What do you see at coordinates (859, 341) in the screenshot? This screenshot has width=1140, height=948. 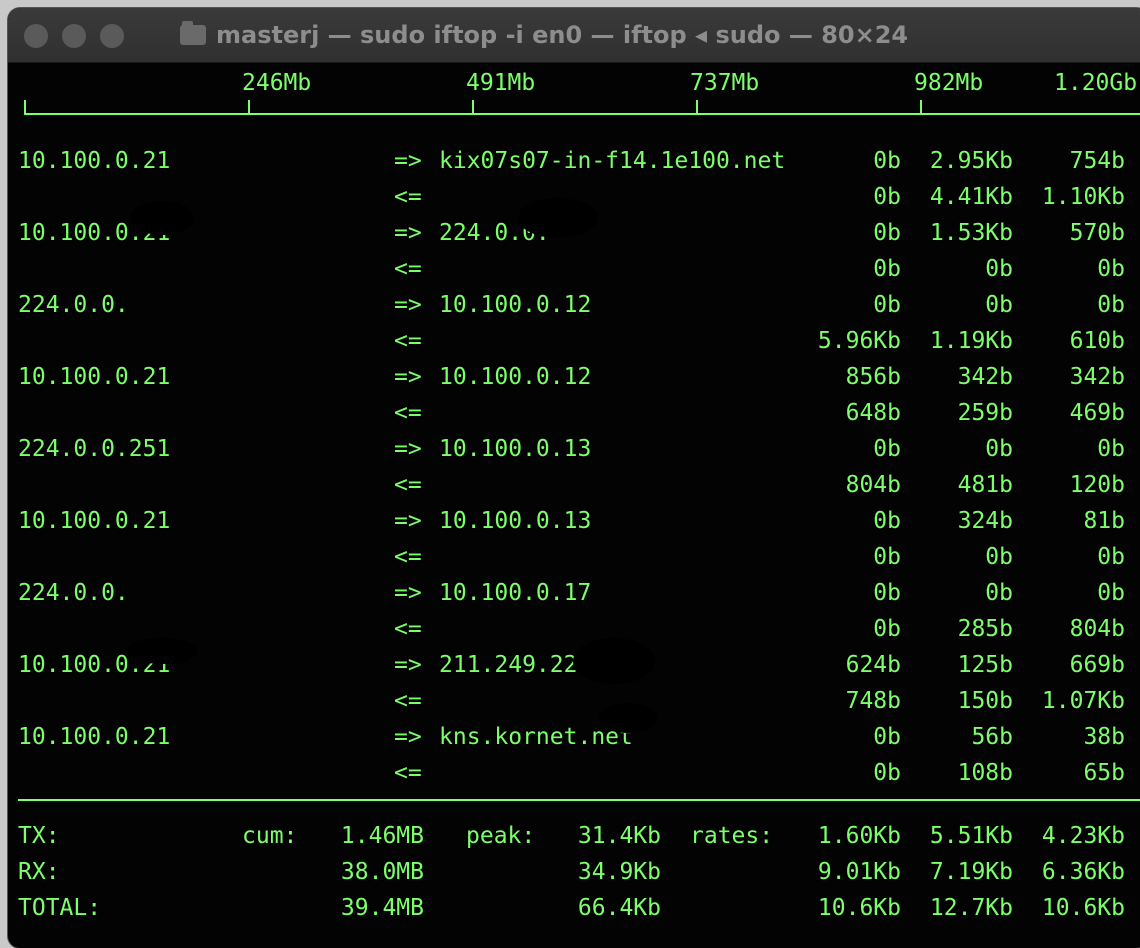 I see `in-rate: 5.96Kb` at bounding box center [859, 341].